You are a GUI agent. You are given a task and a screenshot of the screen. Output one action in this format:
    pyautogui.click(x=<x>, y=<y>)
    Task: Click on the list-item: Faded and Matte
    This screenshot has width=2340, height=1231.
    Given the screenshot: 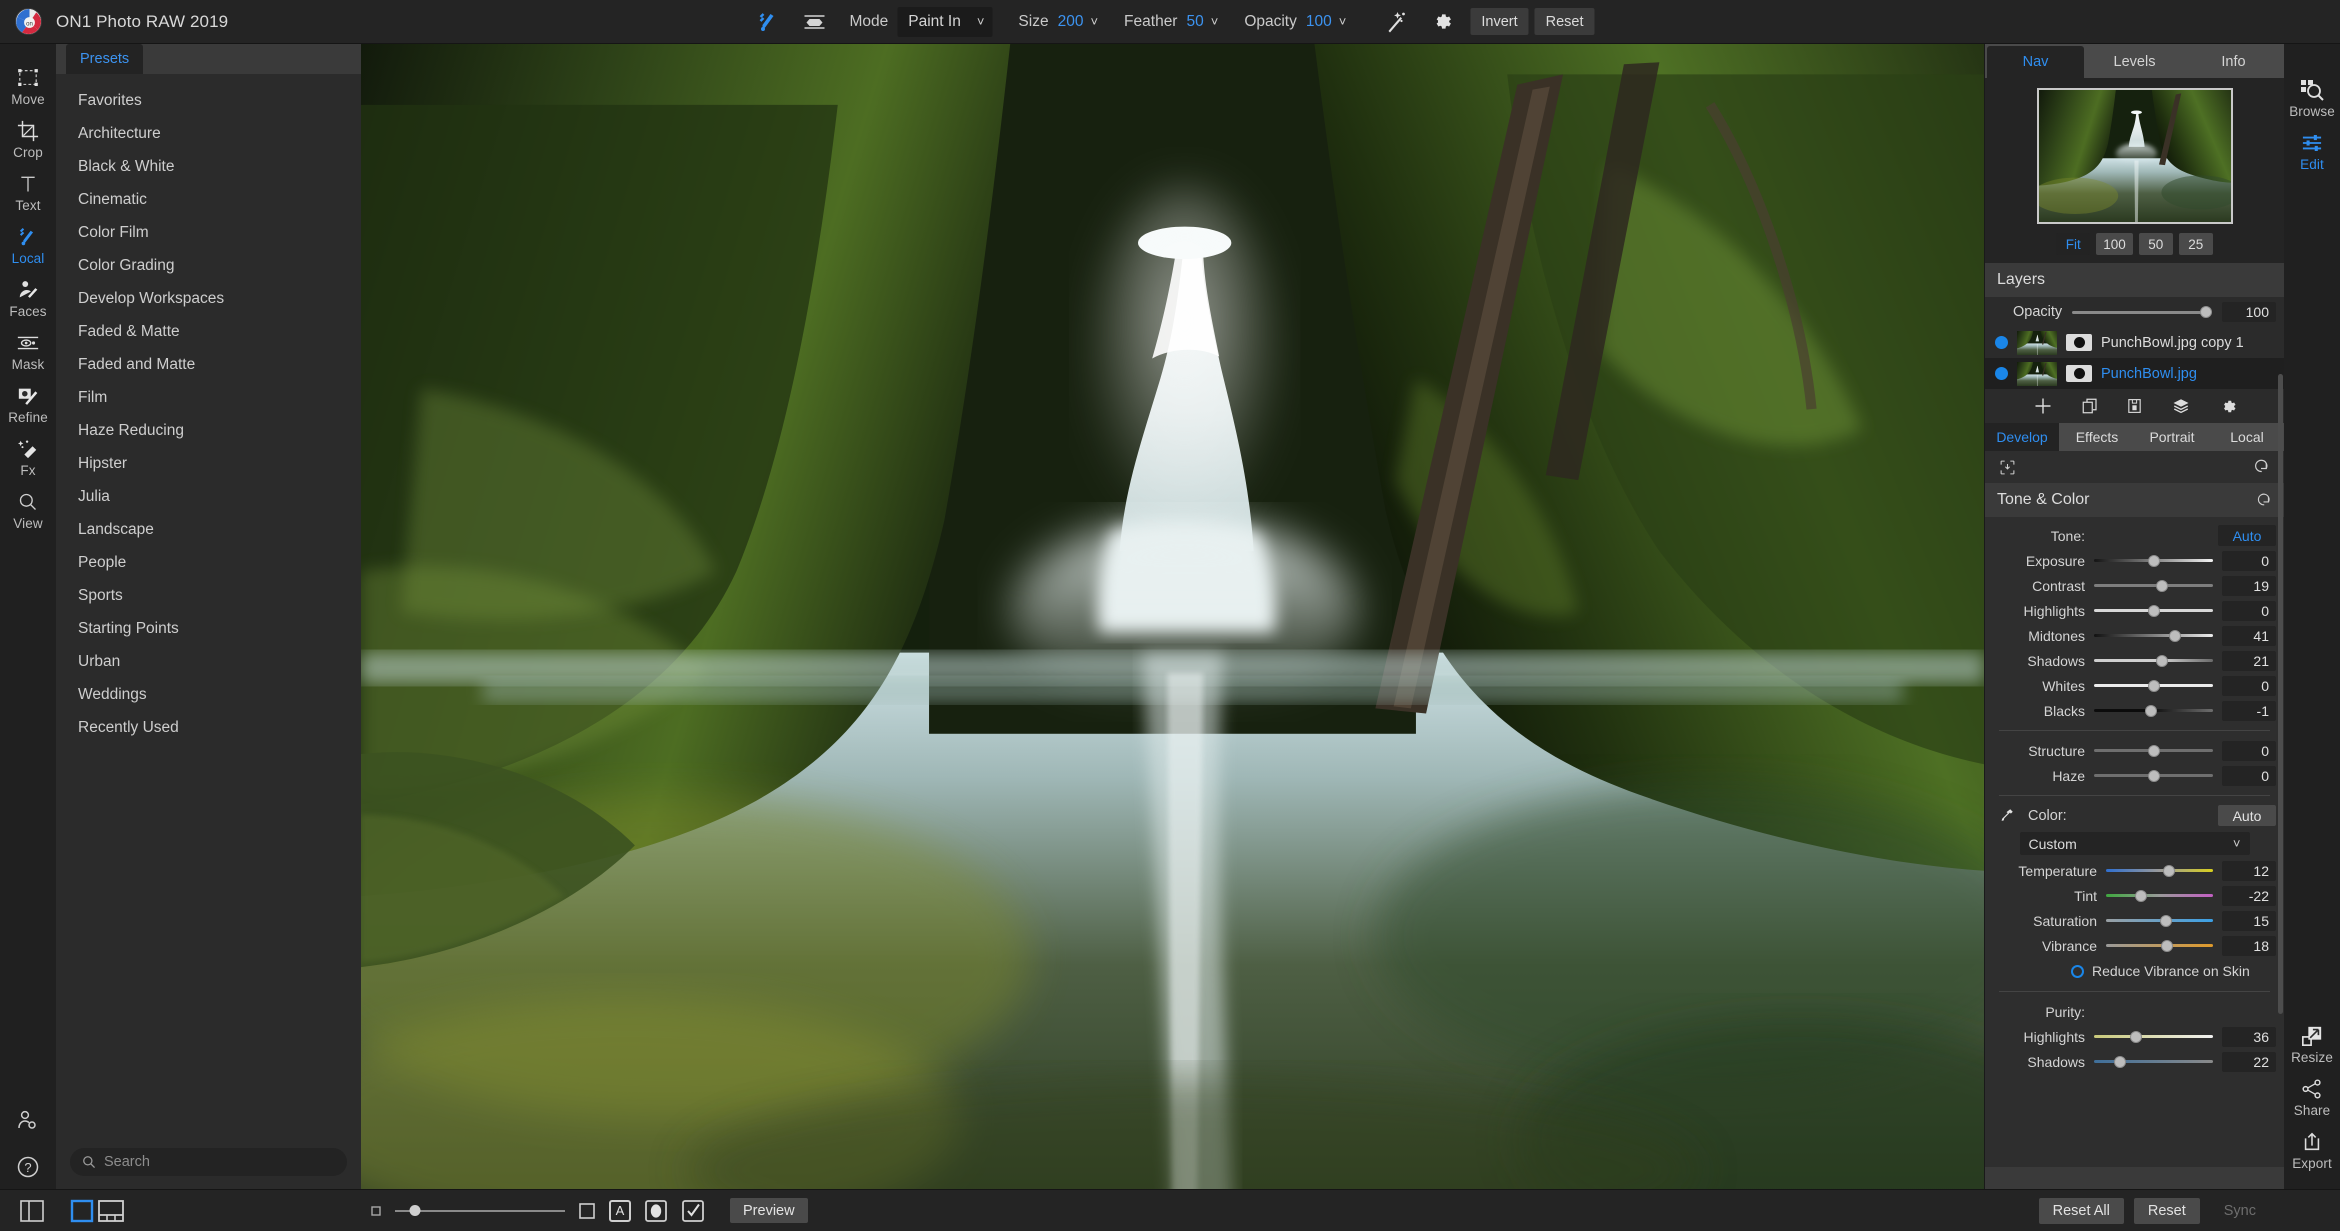 What is the action you would take?
    pyautogui.click(x=208, y=364)
    